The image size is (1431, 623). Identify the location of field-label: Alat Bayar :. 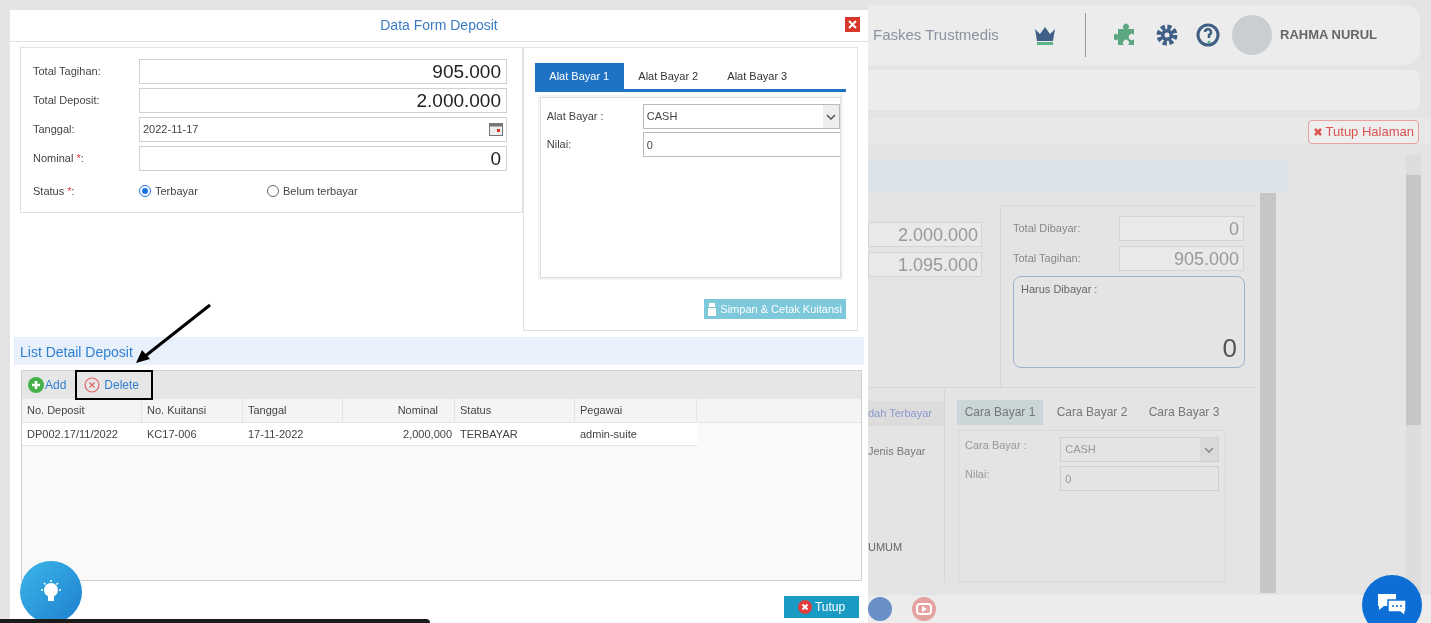
(575, 116).